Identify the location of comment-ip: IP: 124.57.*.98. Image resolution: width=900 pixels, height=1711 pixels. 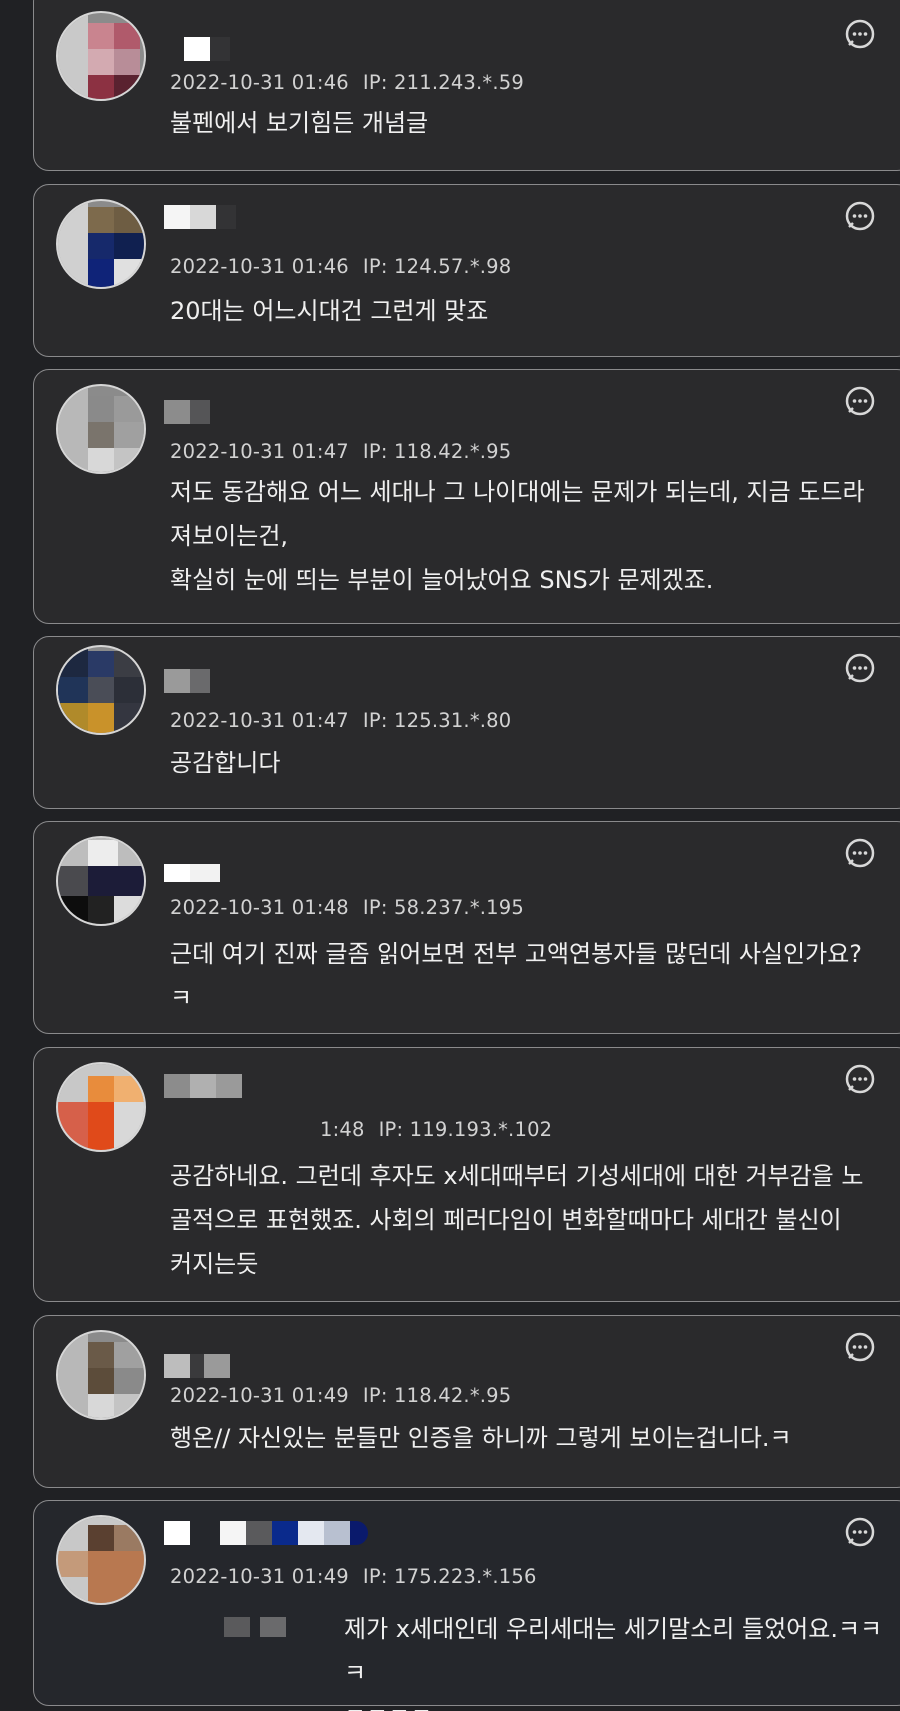
(437, 266).